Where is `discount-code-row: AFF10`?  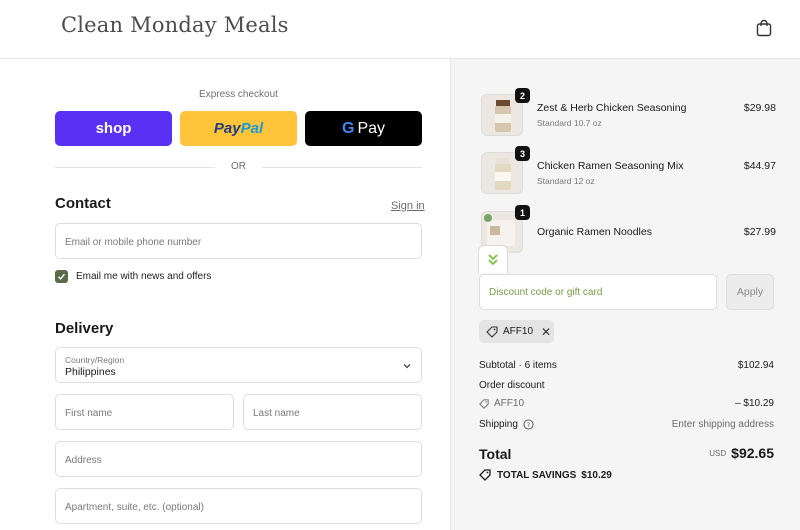 discount-code-row: AFF10 is located at coordinates (501, 403).